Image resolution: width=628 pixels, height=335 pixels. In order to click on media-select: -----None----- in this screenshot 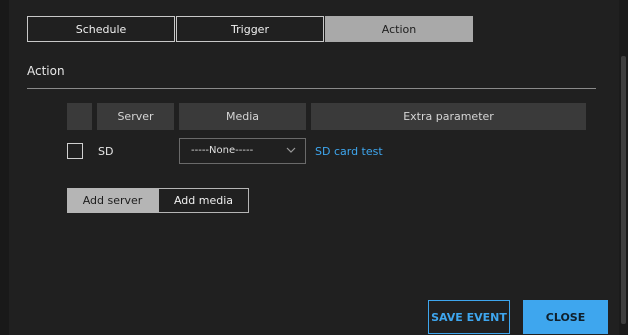, I will do `click(242, 151)`.